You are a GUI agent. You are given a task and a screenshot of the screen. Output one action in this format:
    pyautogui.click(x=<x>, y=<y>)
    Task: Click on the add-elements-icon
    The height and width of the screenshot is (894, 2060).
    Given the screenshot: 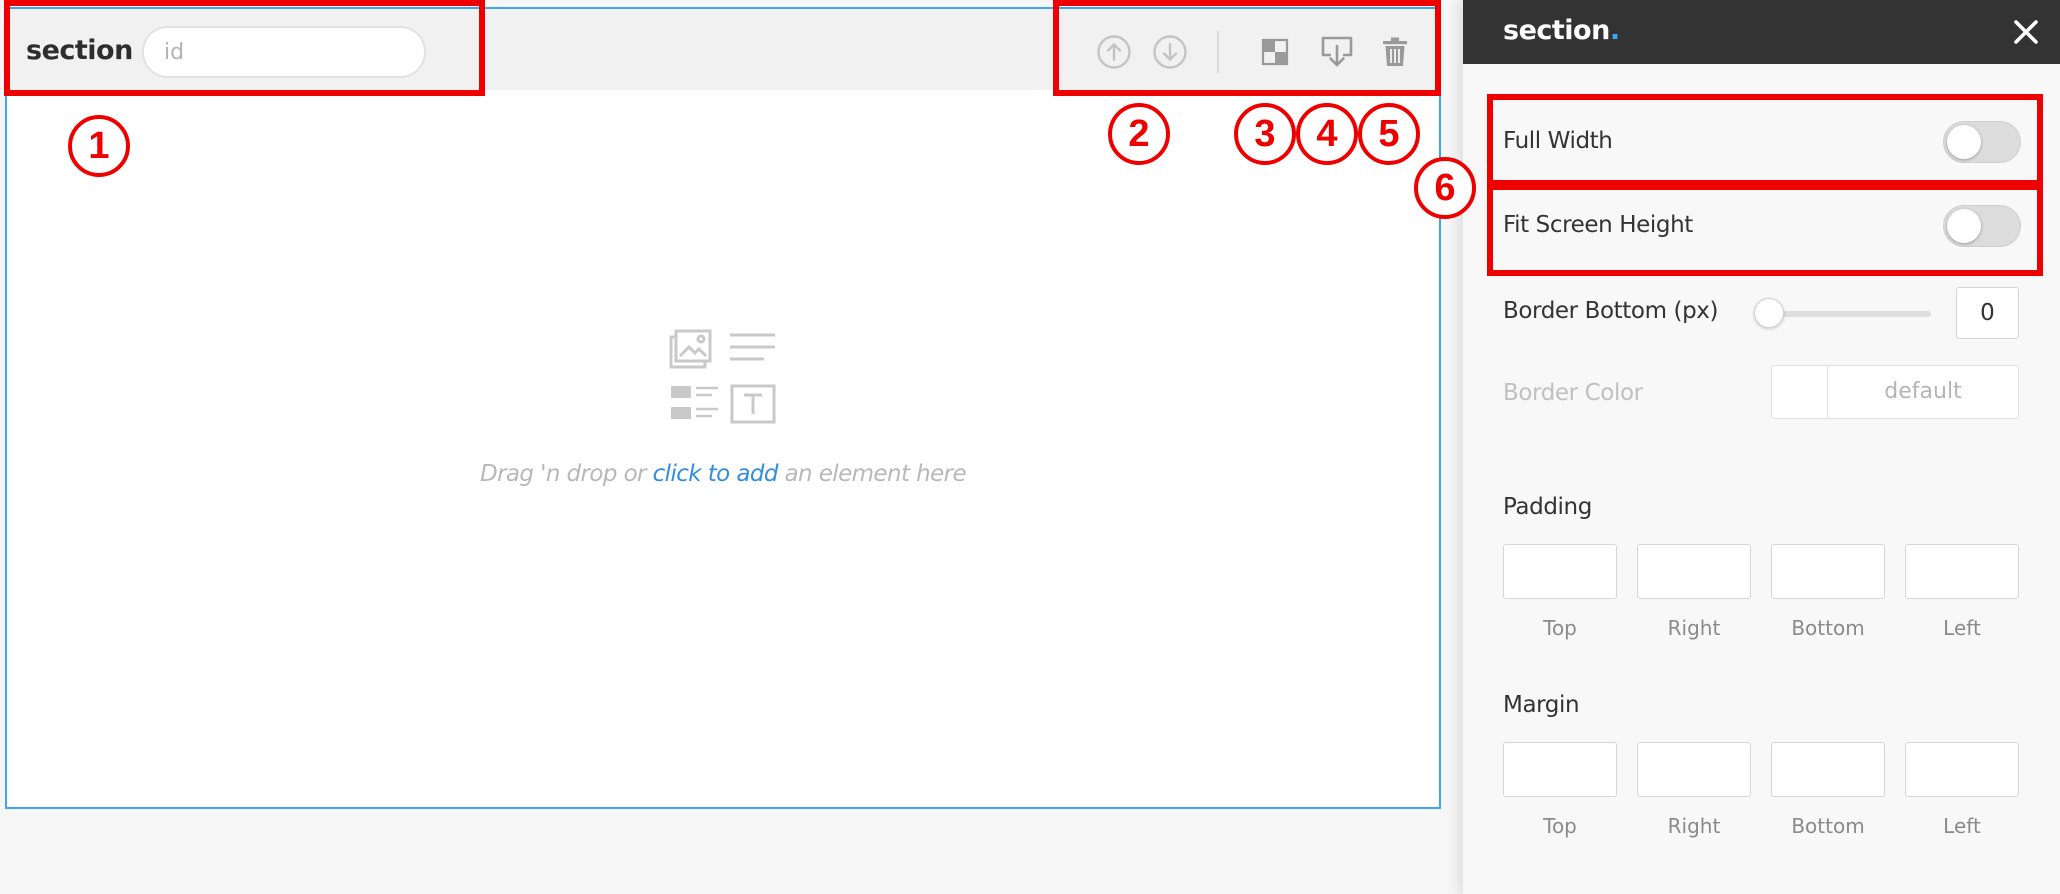 What is the action you would take?
    pyautogui.click(x=722, y=376)
    